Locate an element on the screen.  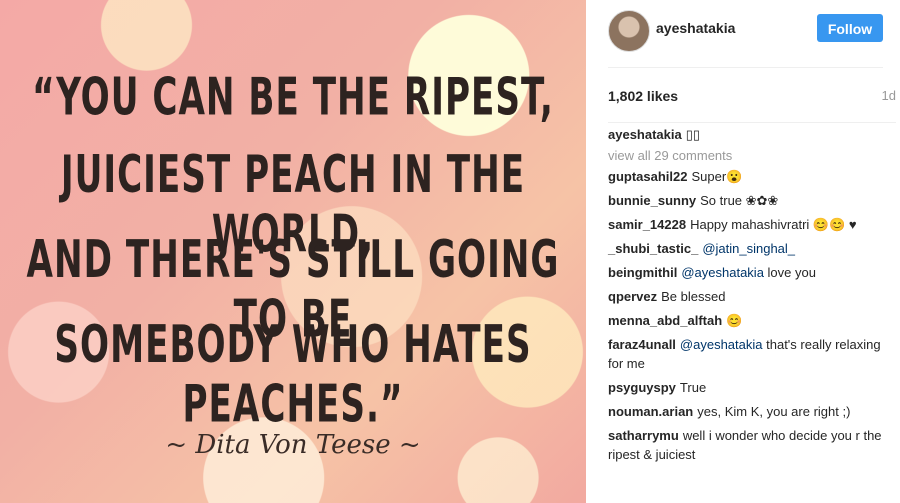
likes-row: 1,802 likes 1d is located at coordinates (752, 95).